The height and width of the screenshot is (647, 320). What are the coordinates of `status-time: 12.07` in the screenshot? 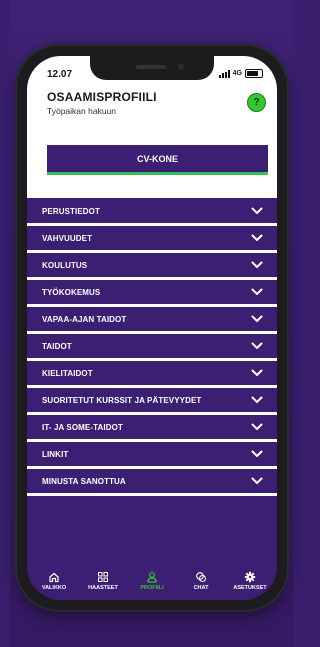 It's located at (60, 74).